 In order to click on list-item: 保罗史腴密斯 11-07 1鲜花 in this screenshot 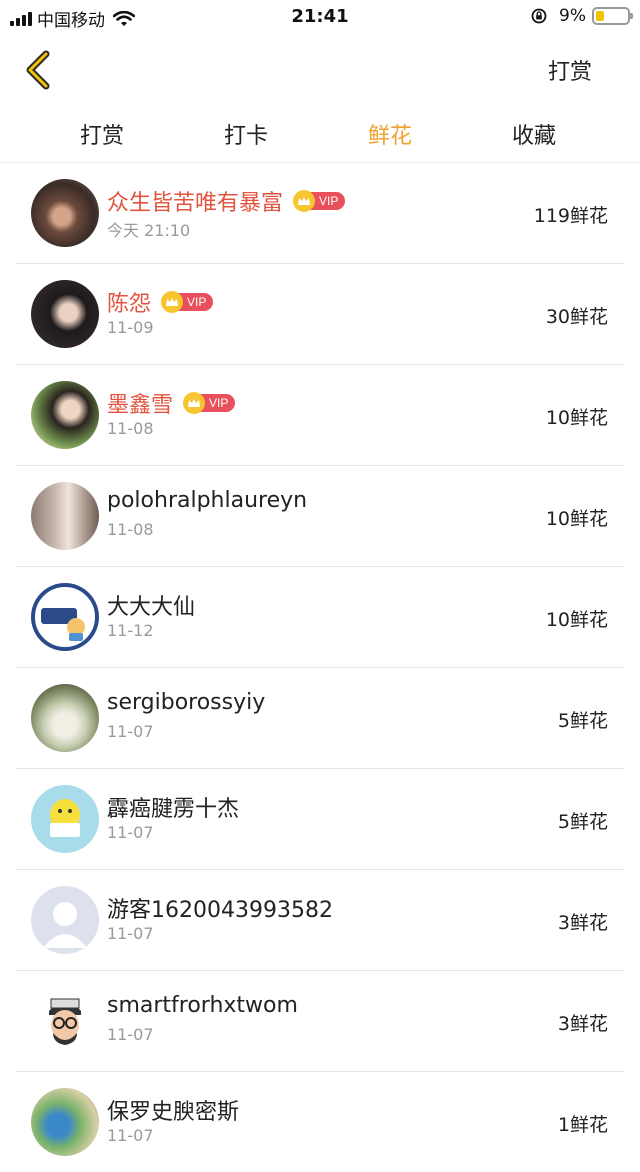, I will do `click(320, 1122)`.